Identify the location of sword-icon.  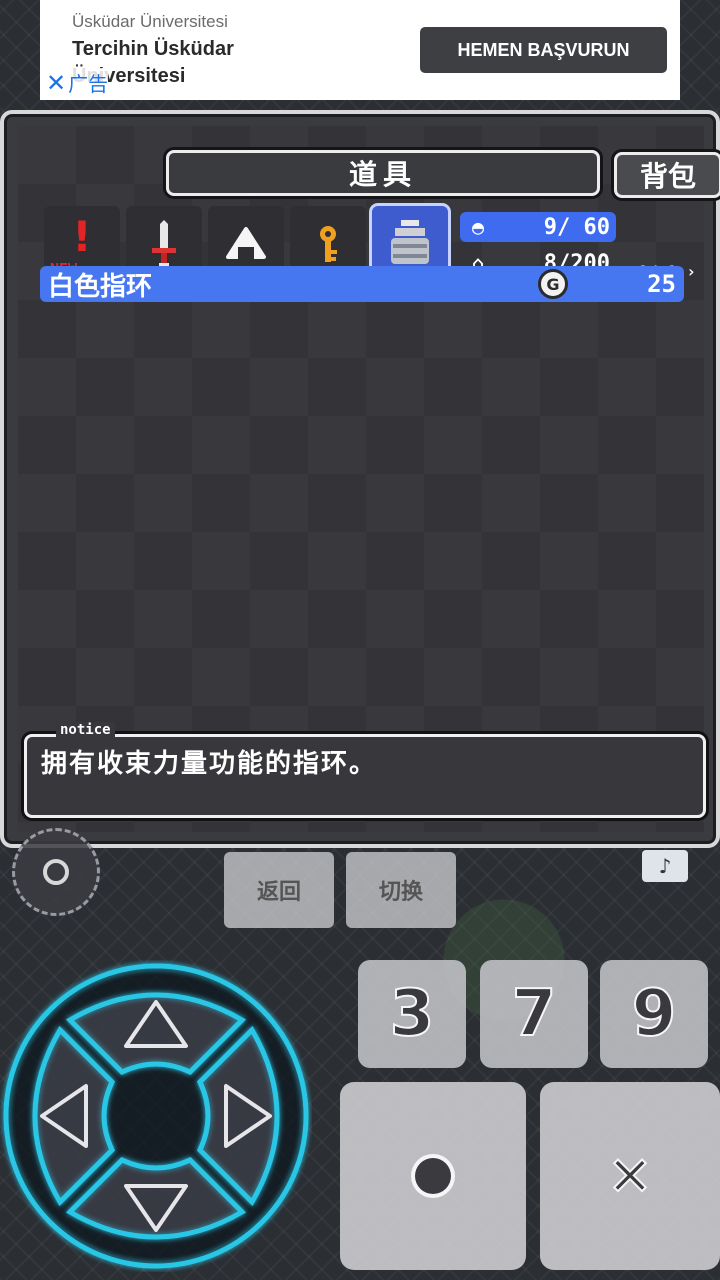
(164, 243).